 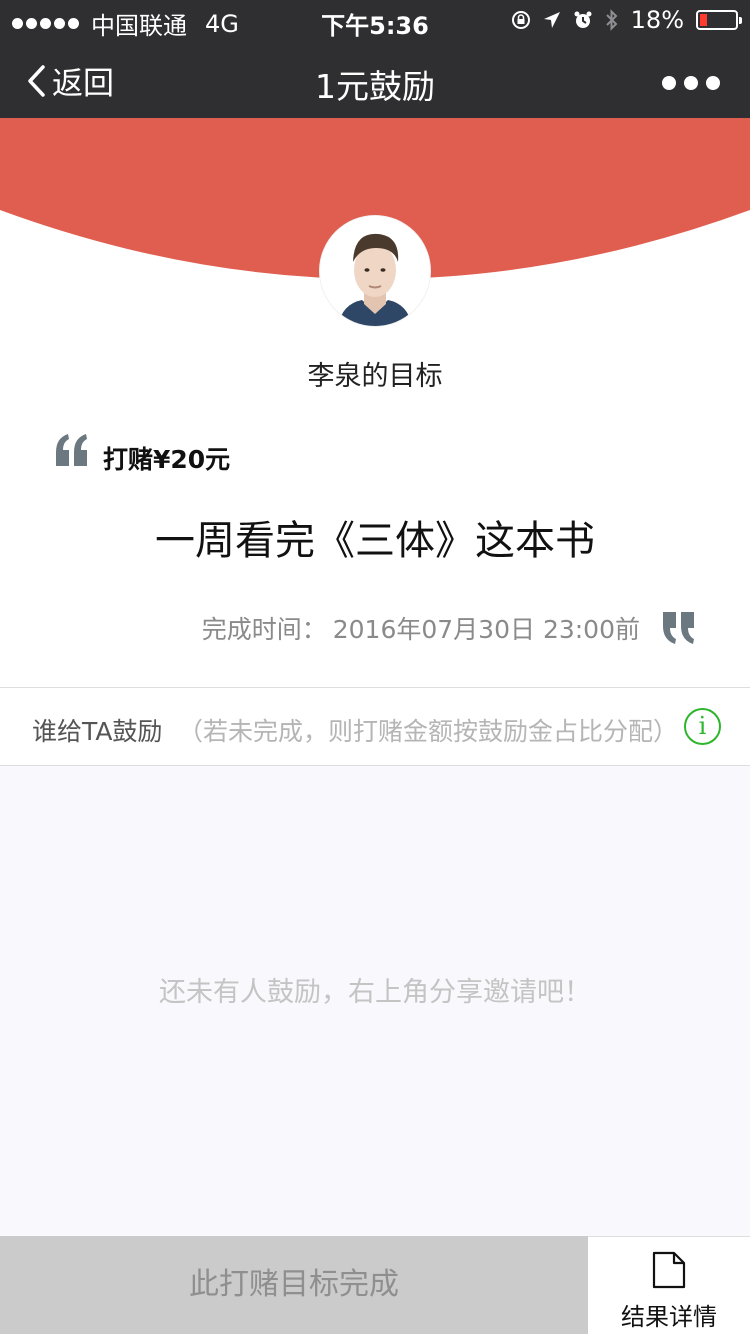 What do you see at coordinates (375, 376) in the screenshot?
I see `goal-owner-name: 李泉的目标` at bounding box center [375, 376].